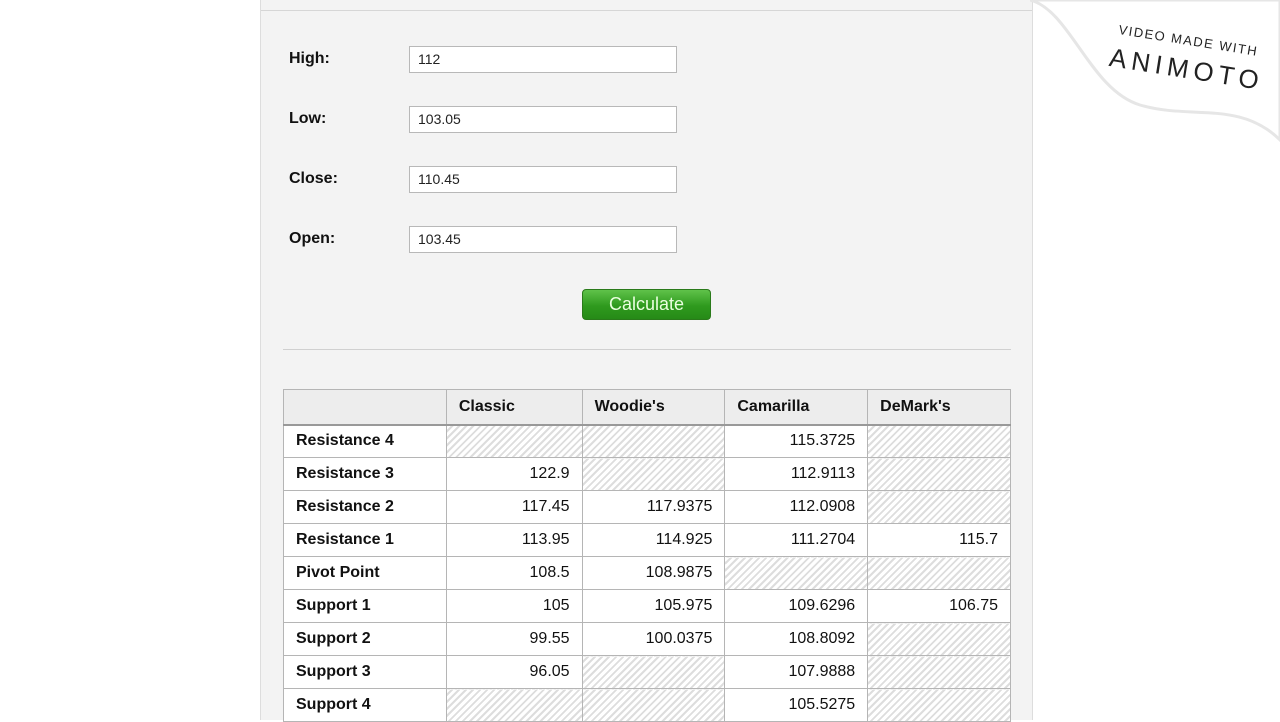 This screenshot has height=722, width=1280. What do you see at coordinates (514, 606) in the screenshot?
I see `value-cell: 105` at bounding box center [514, 606].